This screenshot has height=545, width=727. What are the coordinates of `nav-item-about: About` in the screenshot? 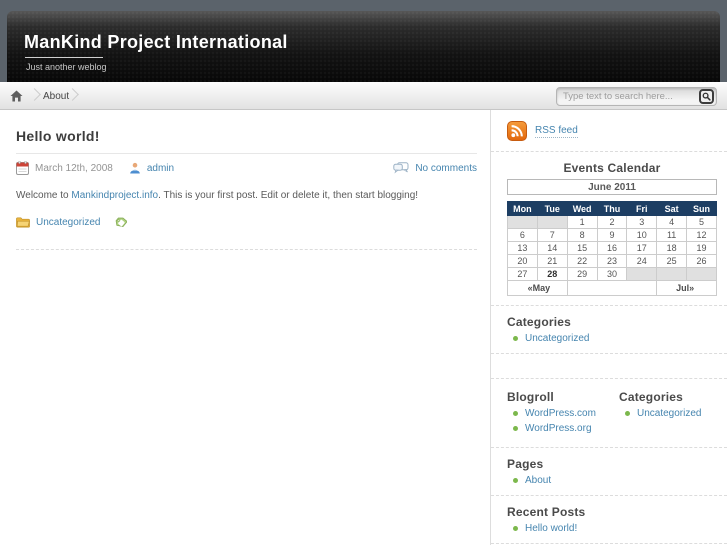 It's located at (56, 96).